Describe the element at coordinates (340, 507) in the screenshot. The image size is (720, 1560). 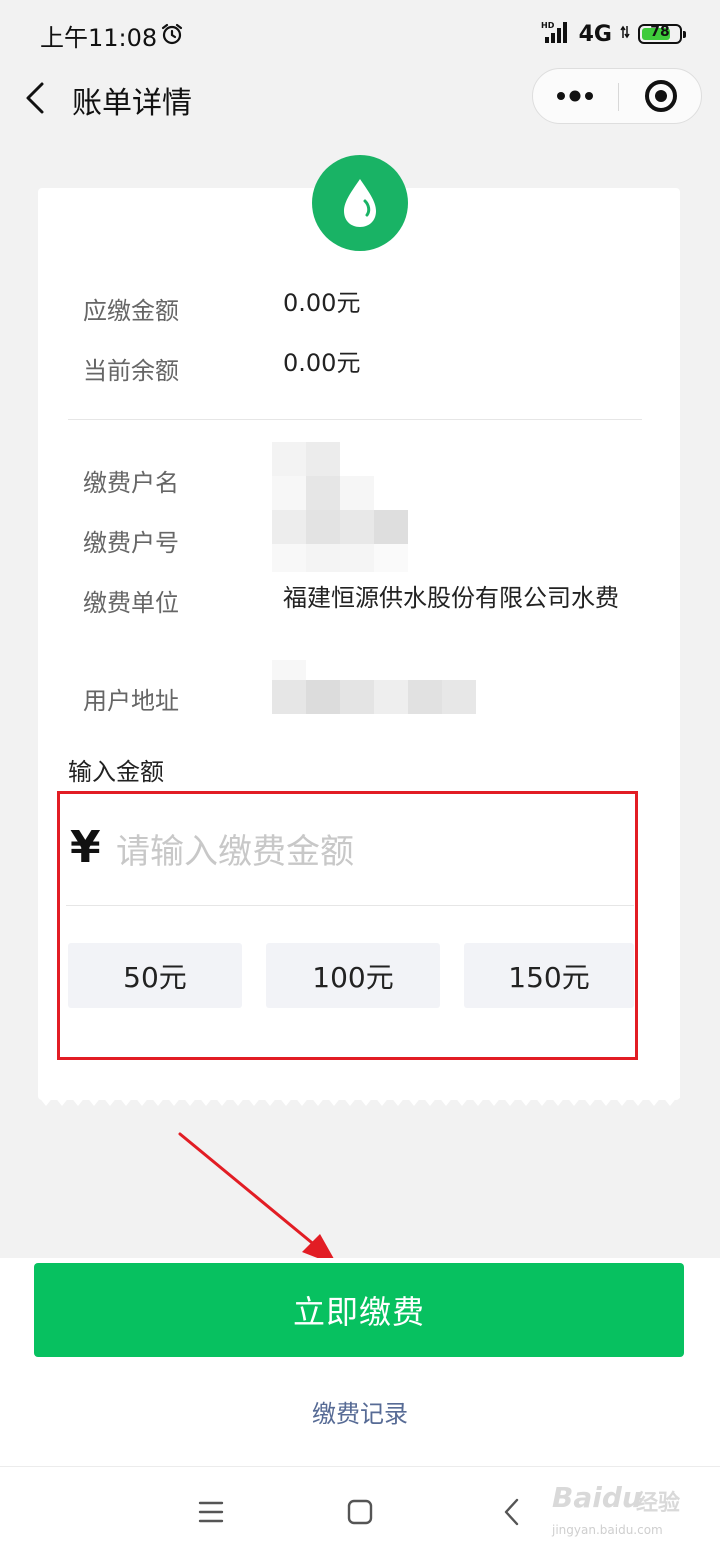
I see `redacted-account-info` at that location.